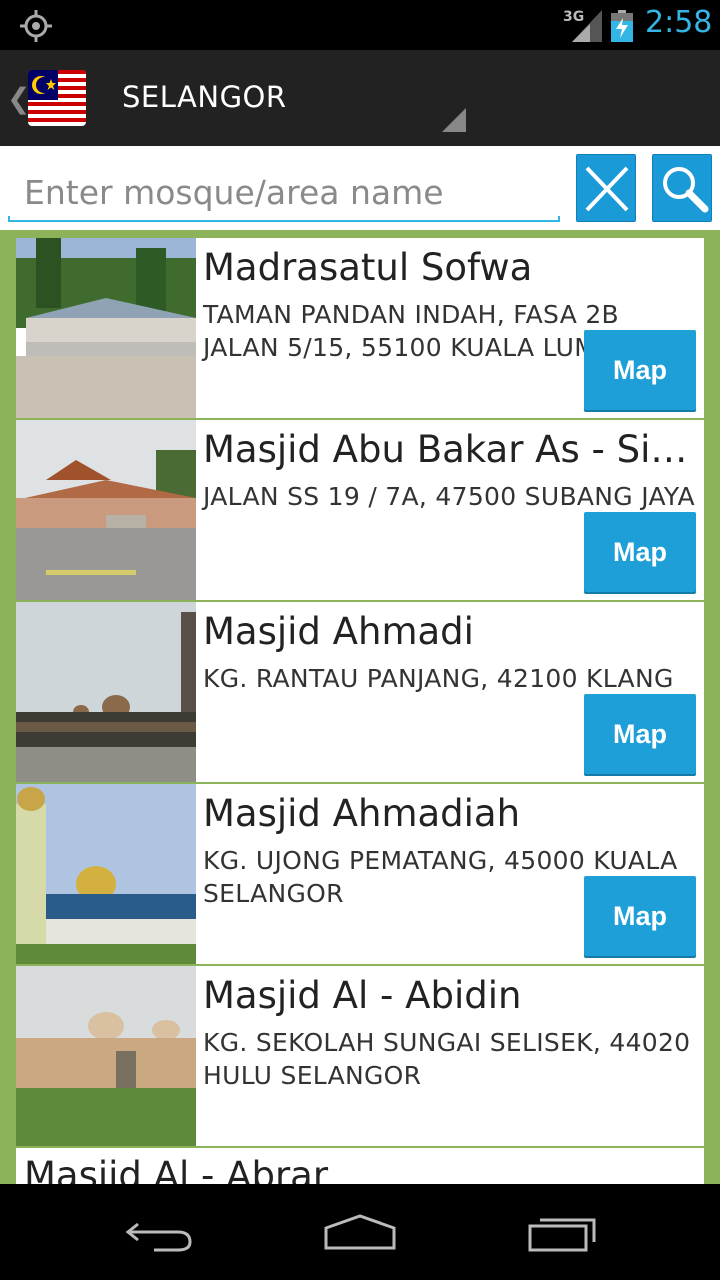 The width and height of the screenshot is (720, 1280). What do you see at coordinates (368, 267) in the screenshot?
I see `mosque-name: Madrasatul Sofwa` at bounding box center [368, 267].